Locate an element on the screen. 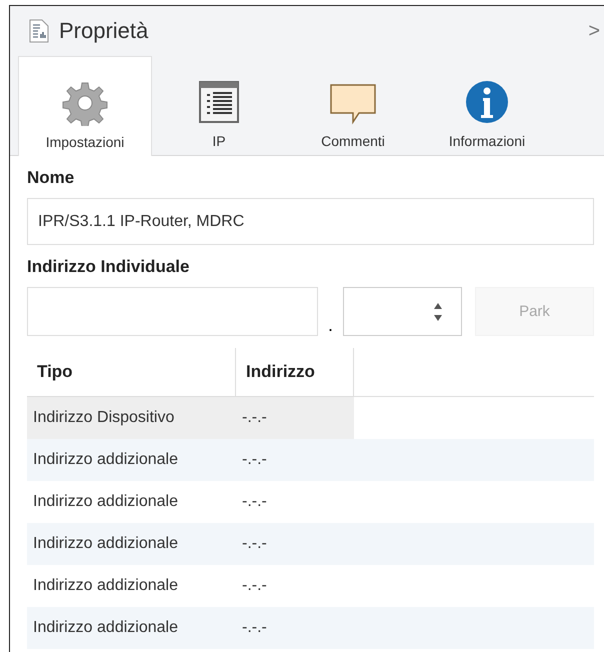  tab: Commenti is located at coordinates (353, 105).